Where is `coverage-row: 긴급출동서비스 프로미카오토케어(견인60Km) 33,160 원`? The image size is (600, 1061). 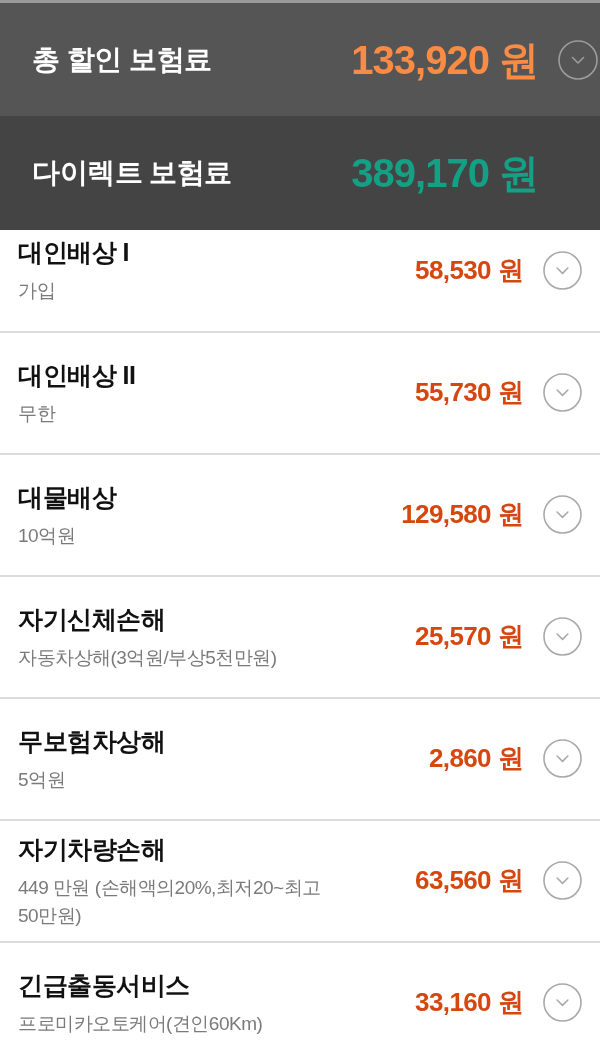
coverage-row: 긴급출동서비스 프로미카오토케어(견인60Km) 33,160 원 is located at coordinates (300, 1001).